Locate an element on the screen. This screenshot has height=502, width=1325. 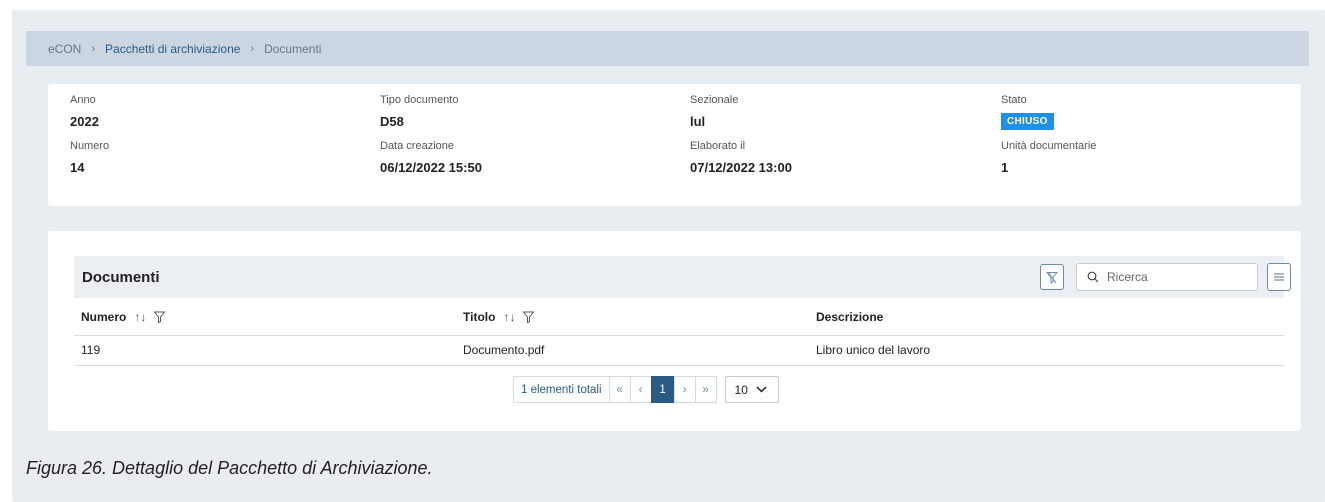
field-value: 06/12/2022 15:50 is located at coordinates (431, 167).